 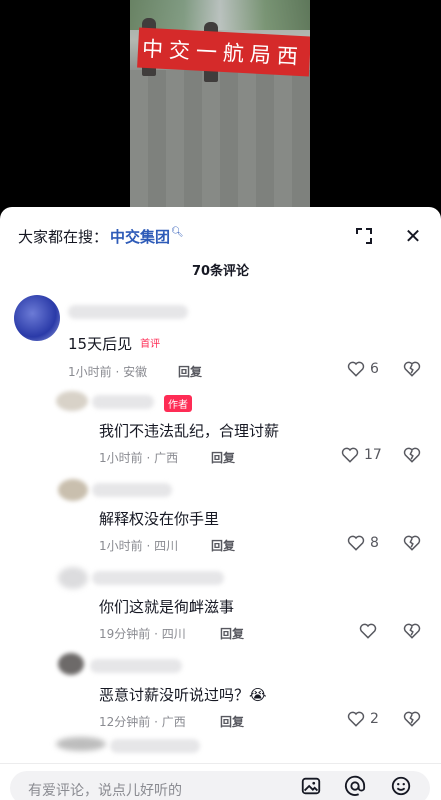 I want to click on comment-time: 1小时前 · 四川, so click(x=139, y=546).